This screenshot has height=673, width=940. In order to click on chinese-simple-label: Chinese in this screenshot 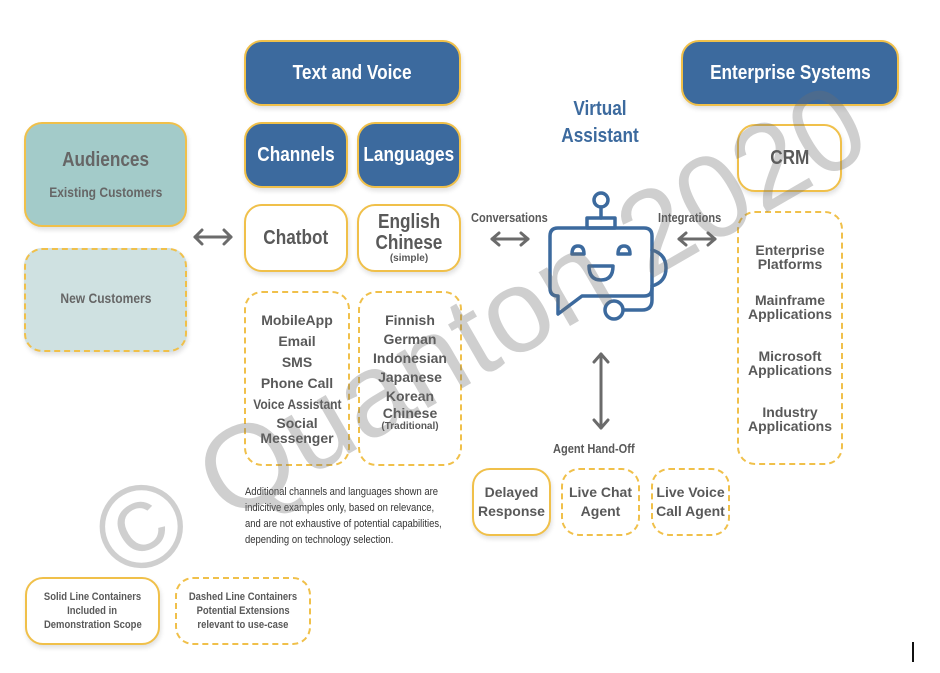, I will do `click(409, 243)`.